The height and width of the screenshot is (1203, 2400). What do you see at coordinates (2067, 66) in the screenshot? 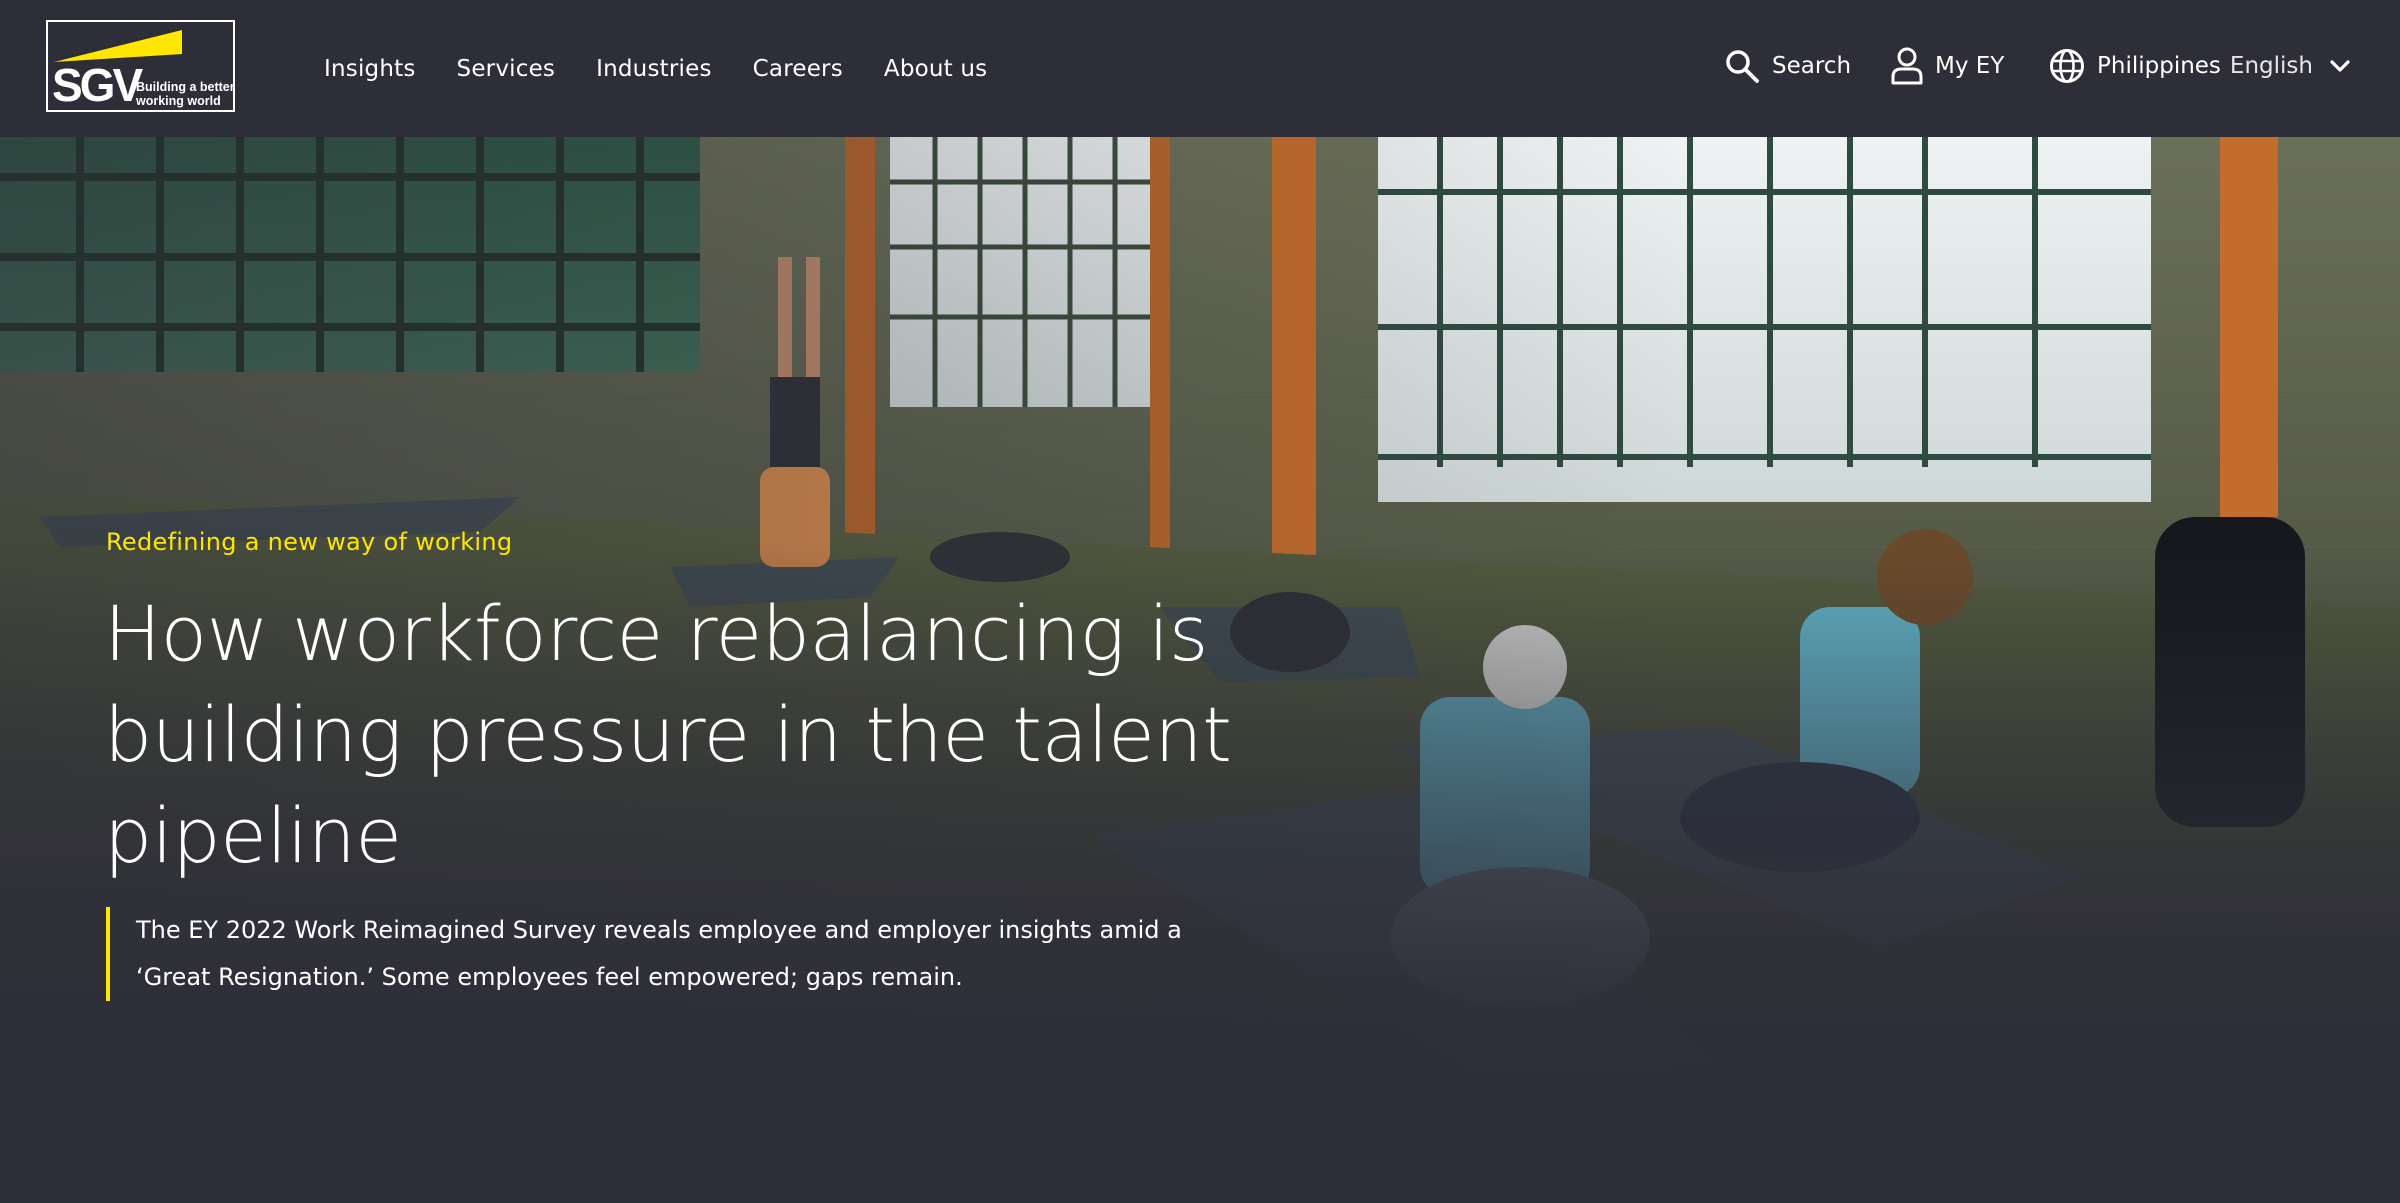
I see `globe-icon` at bounding box center [2067, 66].